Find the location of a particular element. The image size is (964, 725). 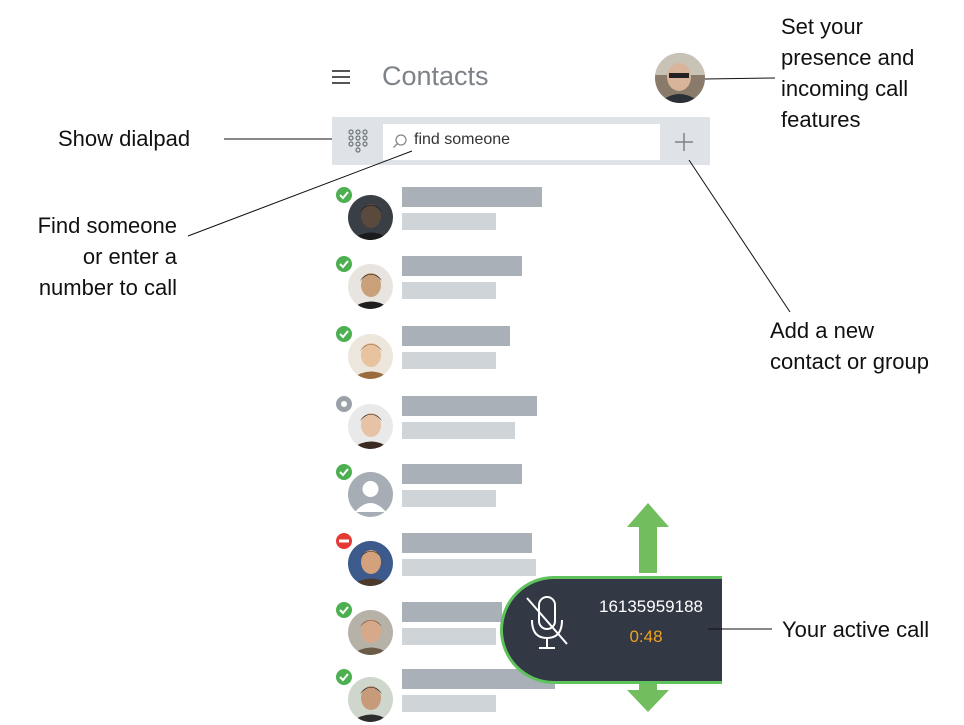

call-timer: 0:48 is located at coordinates (646, 636).